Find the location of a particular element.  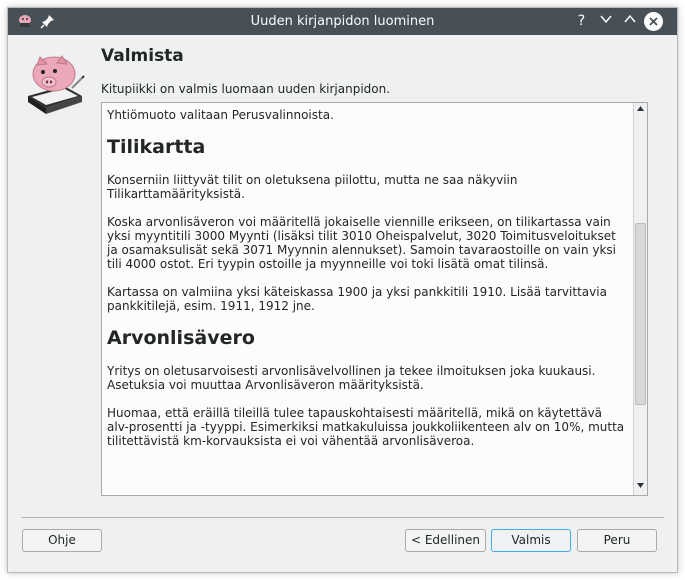

cancel-button: Peru is located at coordinates (617, 540).